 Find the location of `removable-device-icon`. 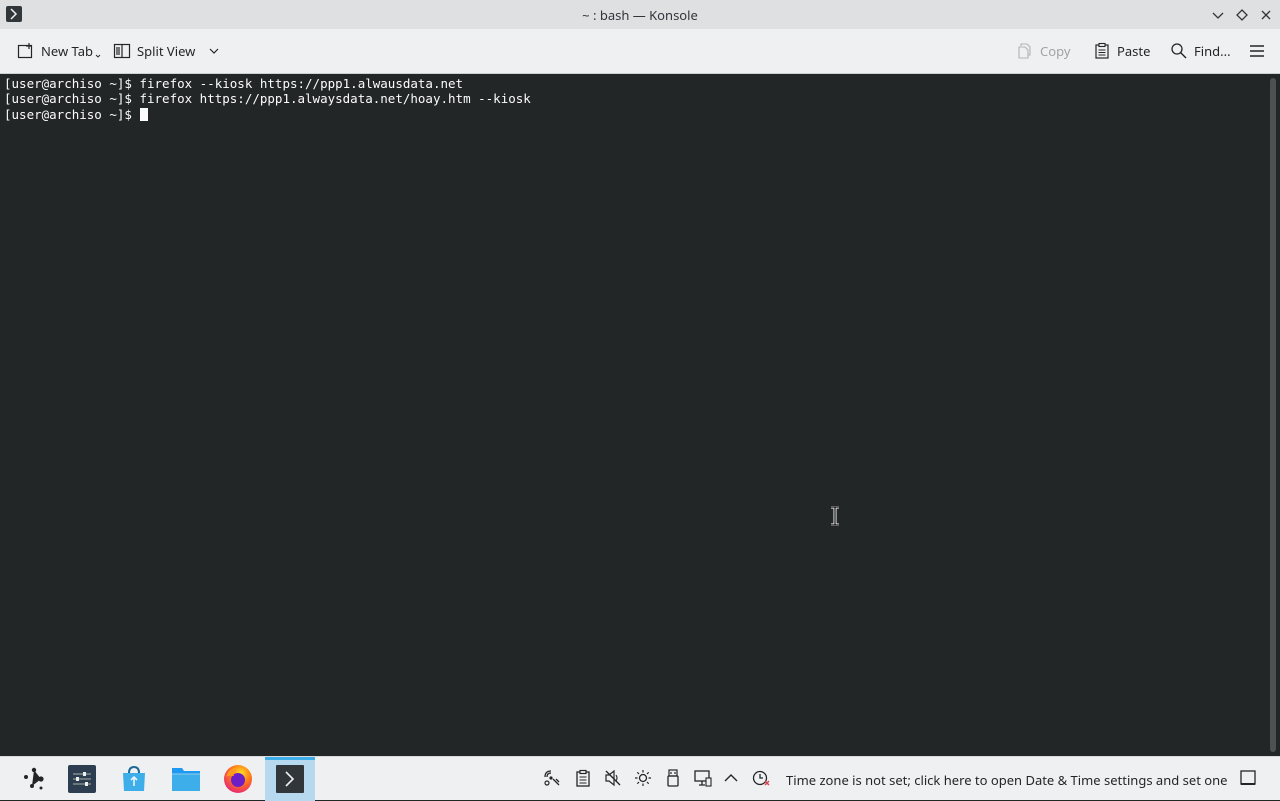

removable-device-icon is located at coordinates (673, 778).